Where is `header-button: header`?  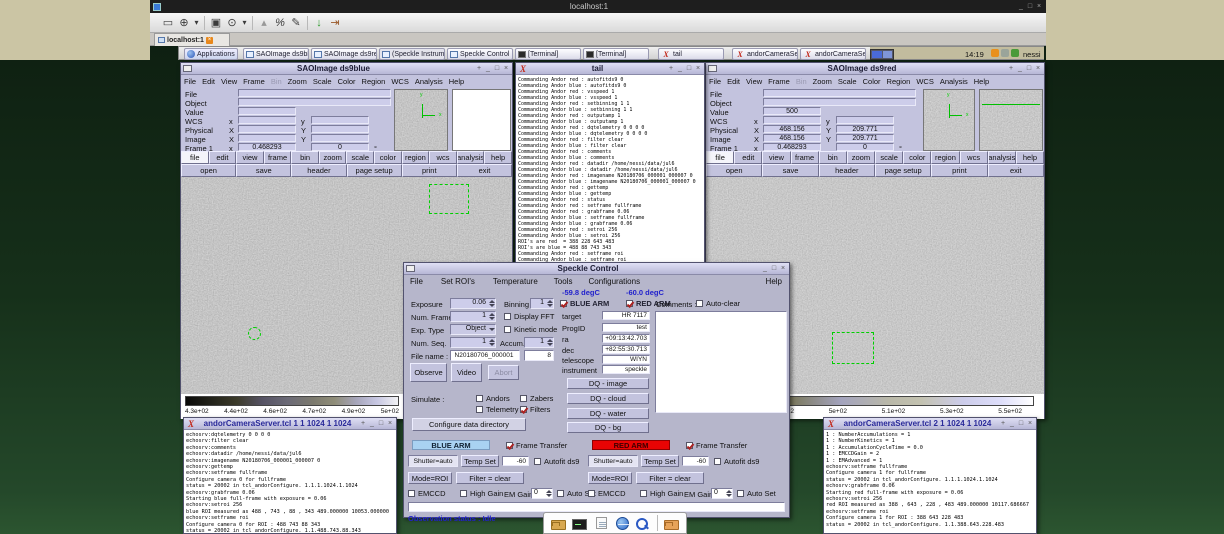
header-button: header is located at coordinates (846, 170).